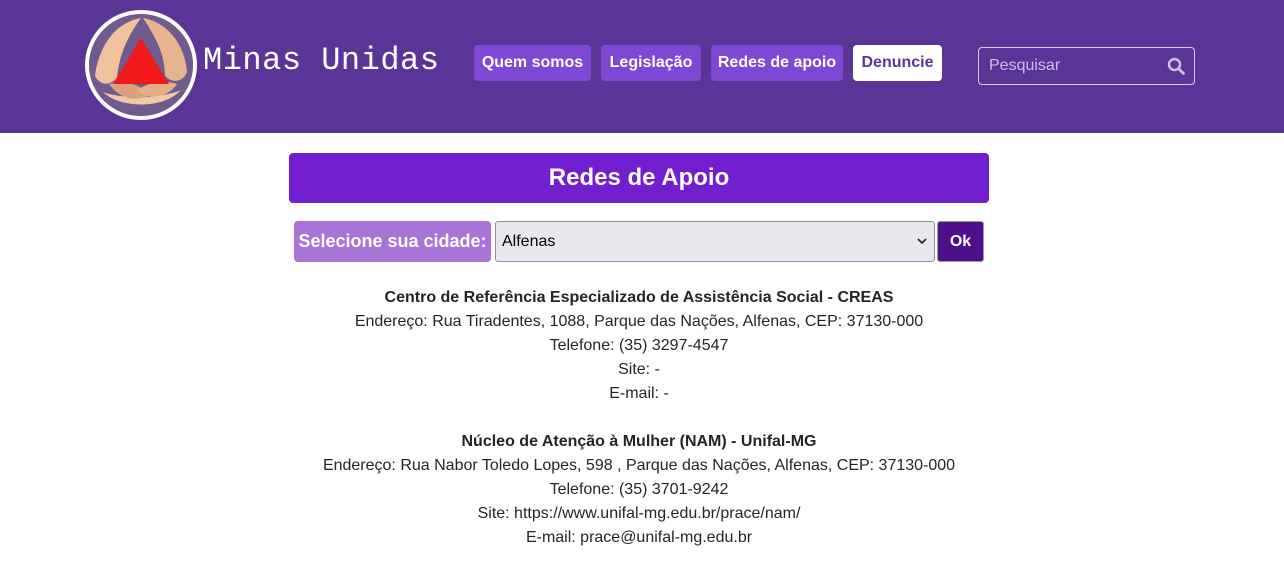 Image resolution: width=1284 pixels, height=563 pixels. I want to click on entry-site: Site: -, so click(639, 369).